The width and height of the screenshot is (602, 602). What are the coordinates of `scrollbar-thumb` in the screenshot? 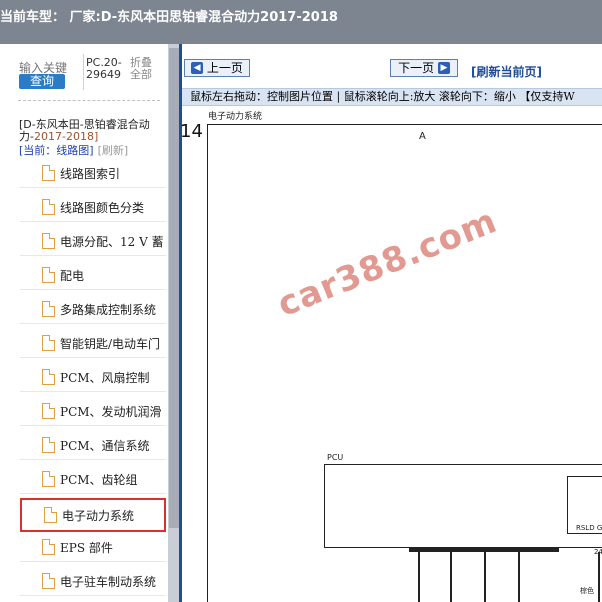 It's located at (174, 288).